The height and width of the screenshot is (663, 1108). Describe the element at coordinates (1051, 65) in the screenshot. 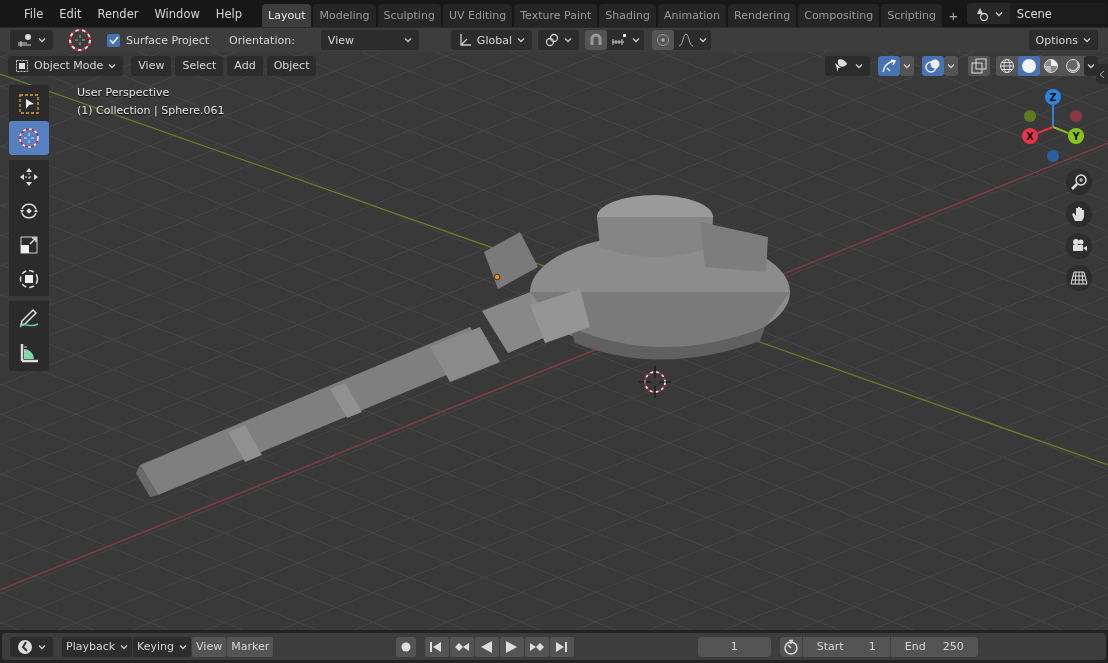

I see `material-sphere-icon` at that location.